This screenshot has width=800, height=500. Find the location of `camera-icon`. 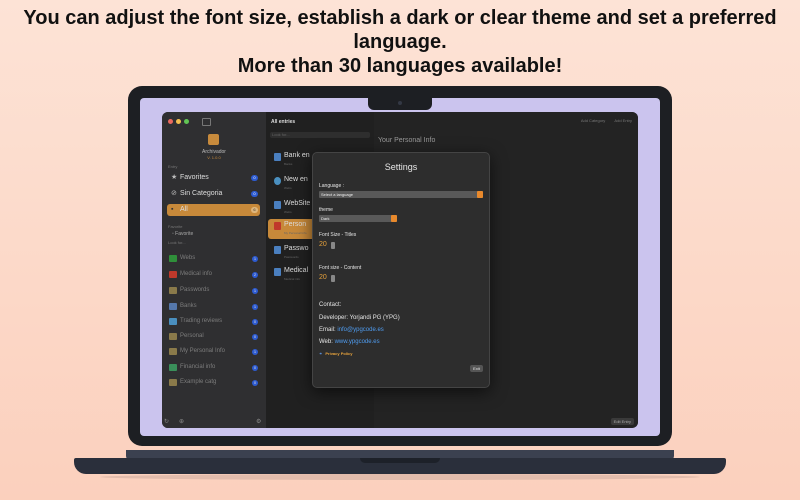

camera-icon is located at coordinates (400, 103).